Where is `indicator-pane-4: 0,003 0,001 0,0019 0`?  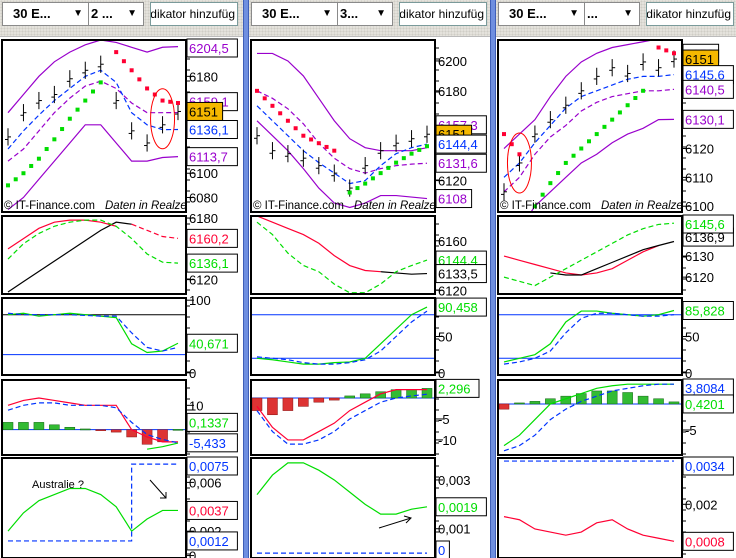
indicator-pane-4: 0,003 0,001 0,0019 0 is located at coordinates (368, 507).